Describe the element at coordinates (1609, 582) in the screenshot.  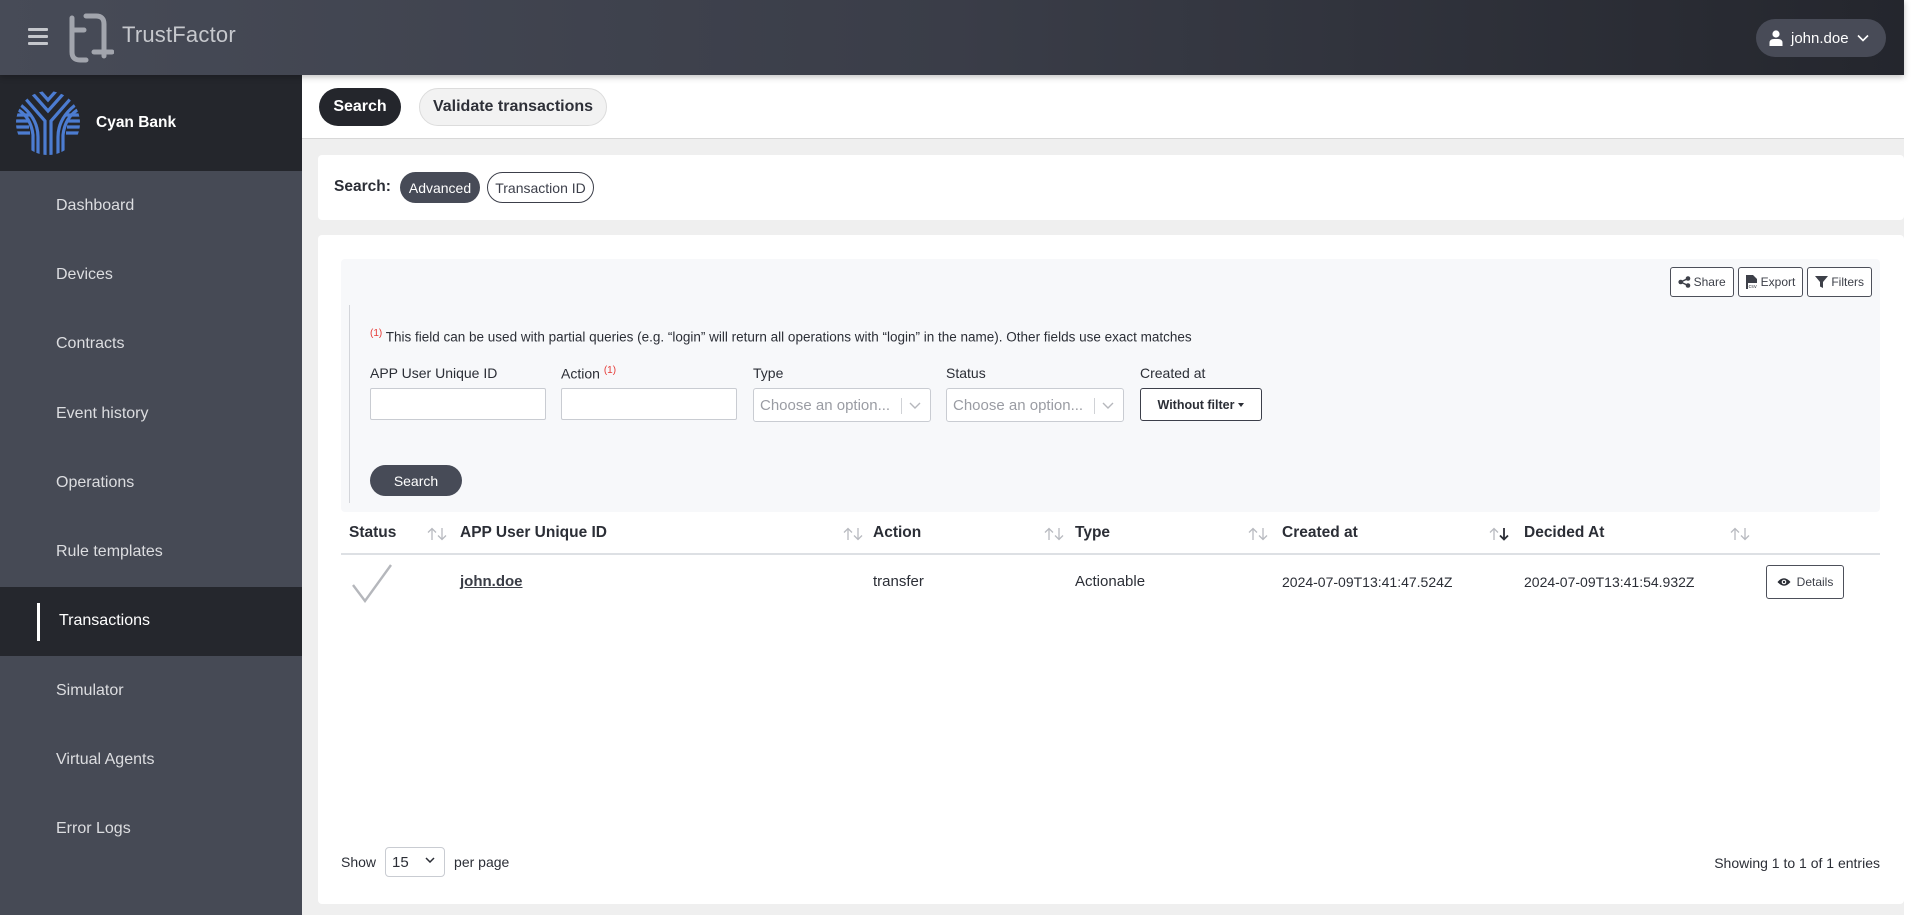
I see `decided-at-cell: 2024-07-09T13:41:54.932Z` at that location.